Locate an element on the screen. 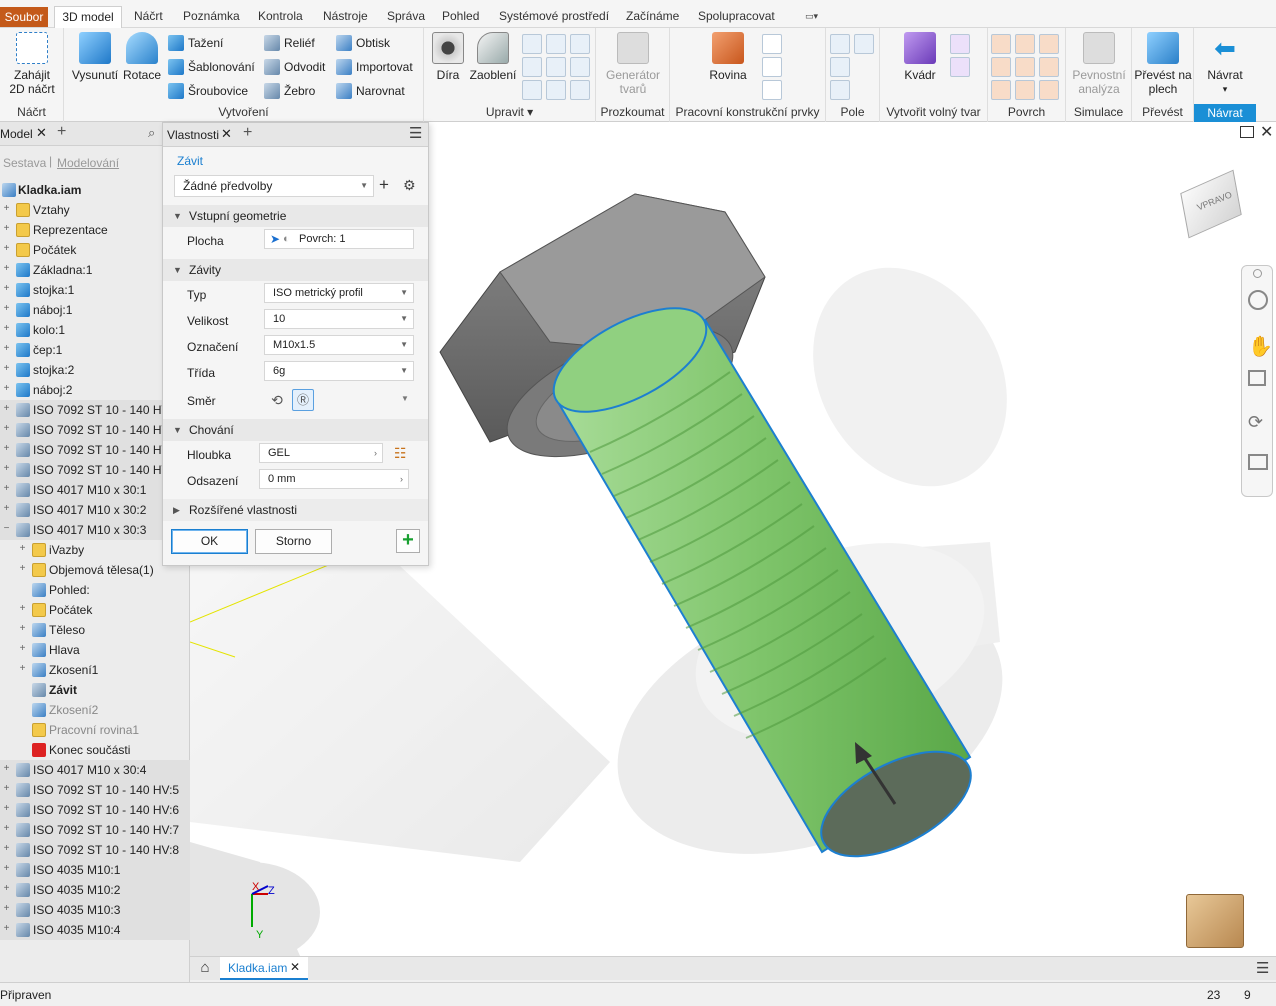  tree-item: + Hlava is located at coordinates (95, 650).